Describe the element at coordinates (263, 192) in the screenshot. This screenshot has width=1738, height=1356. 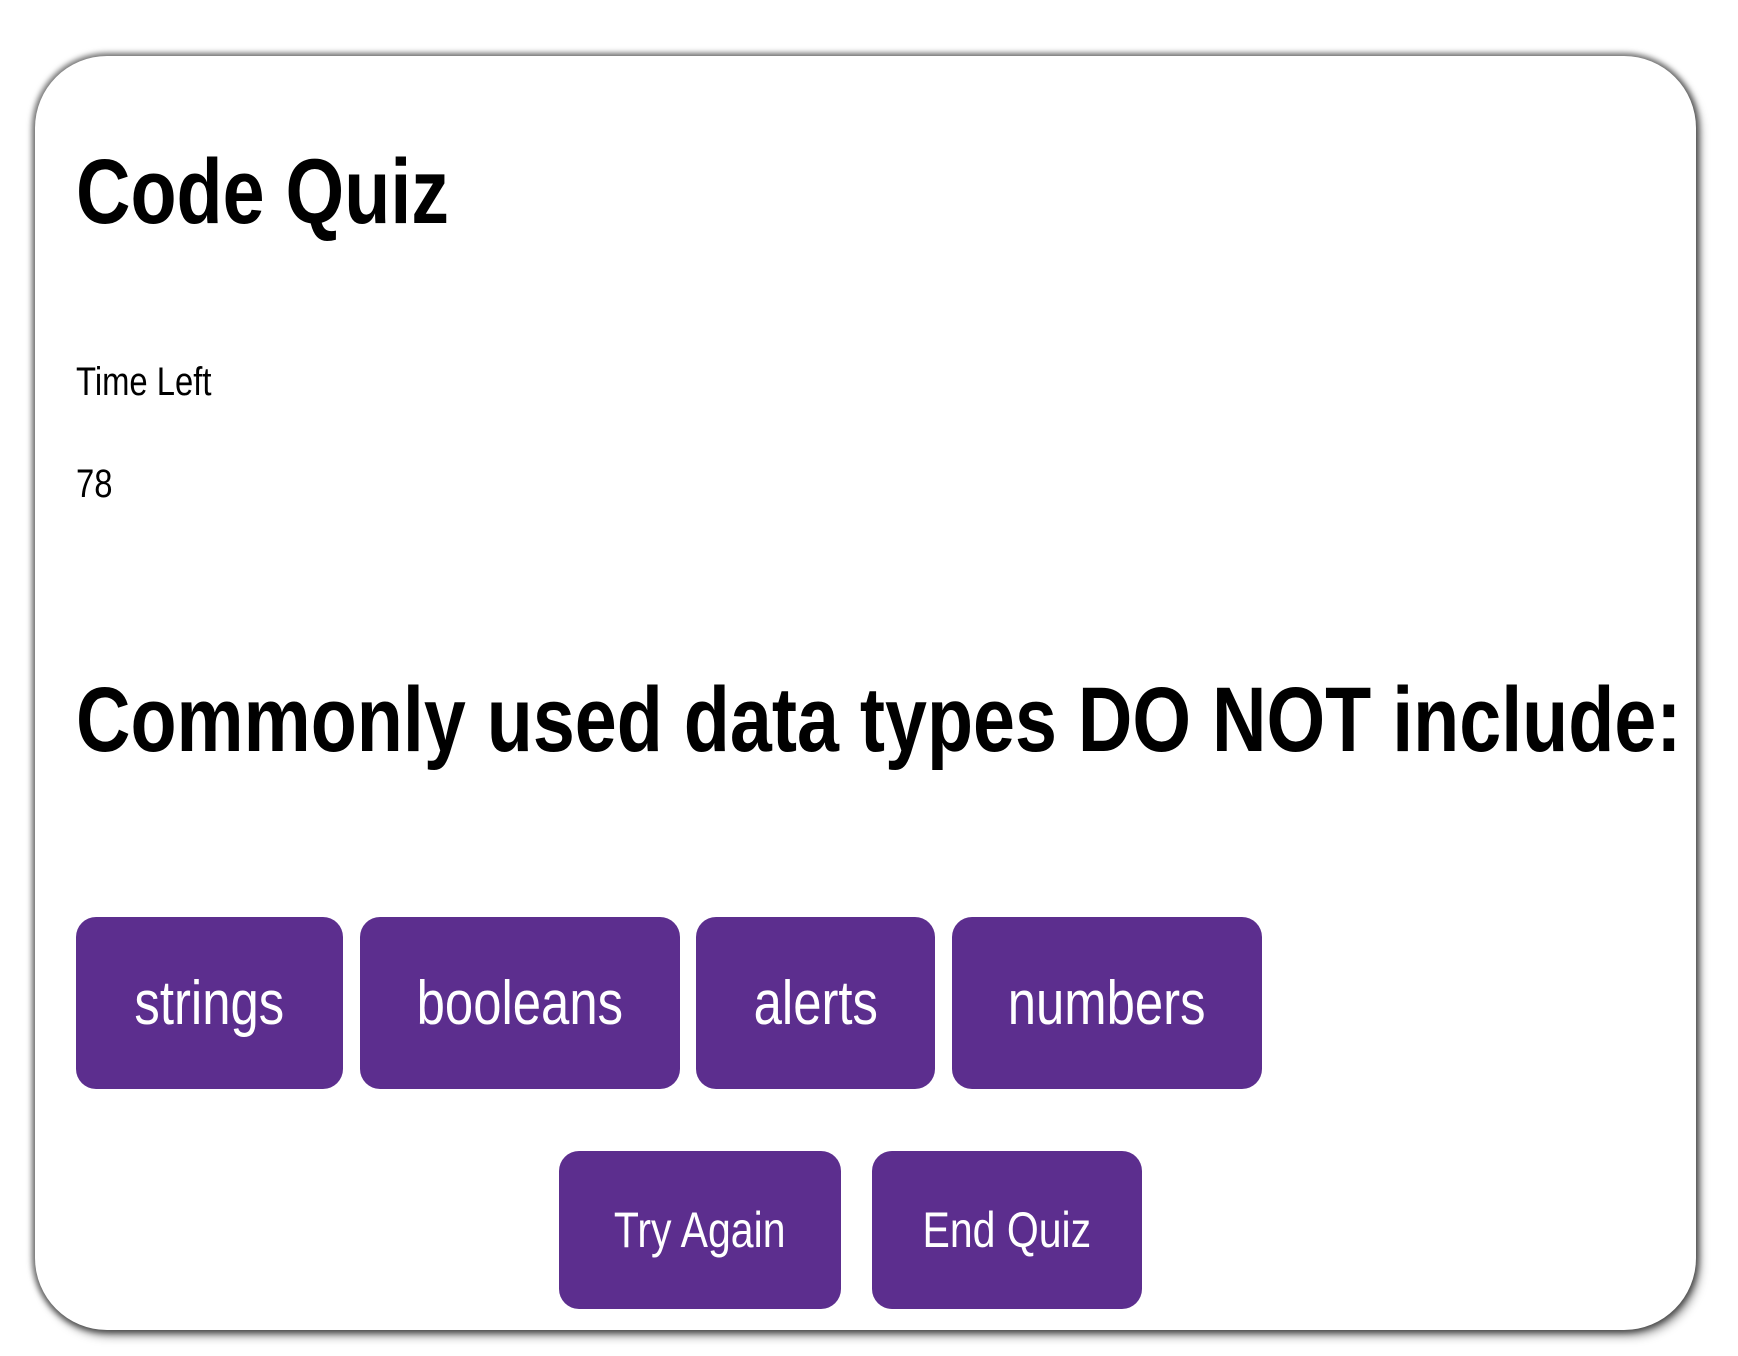
I see `page-title: Code Quiz` at that location.